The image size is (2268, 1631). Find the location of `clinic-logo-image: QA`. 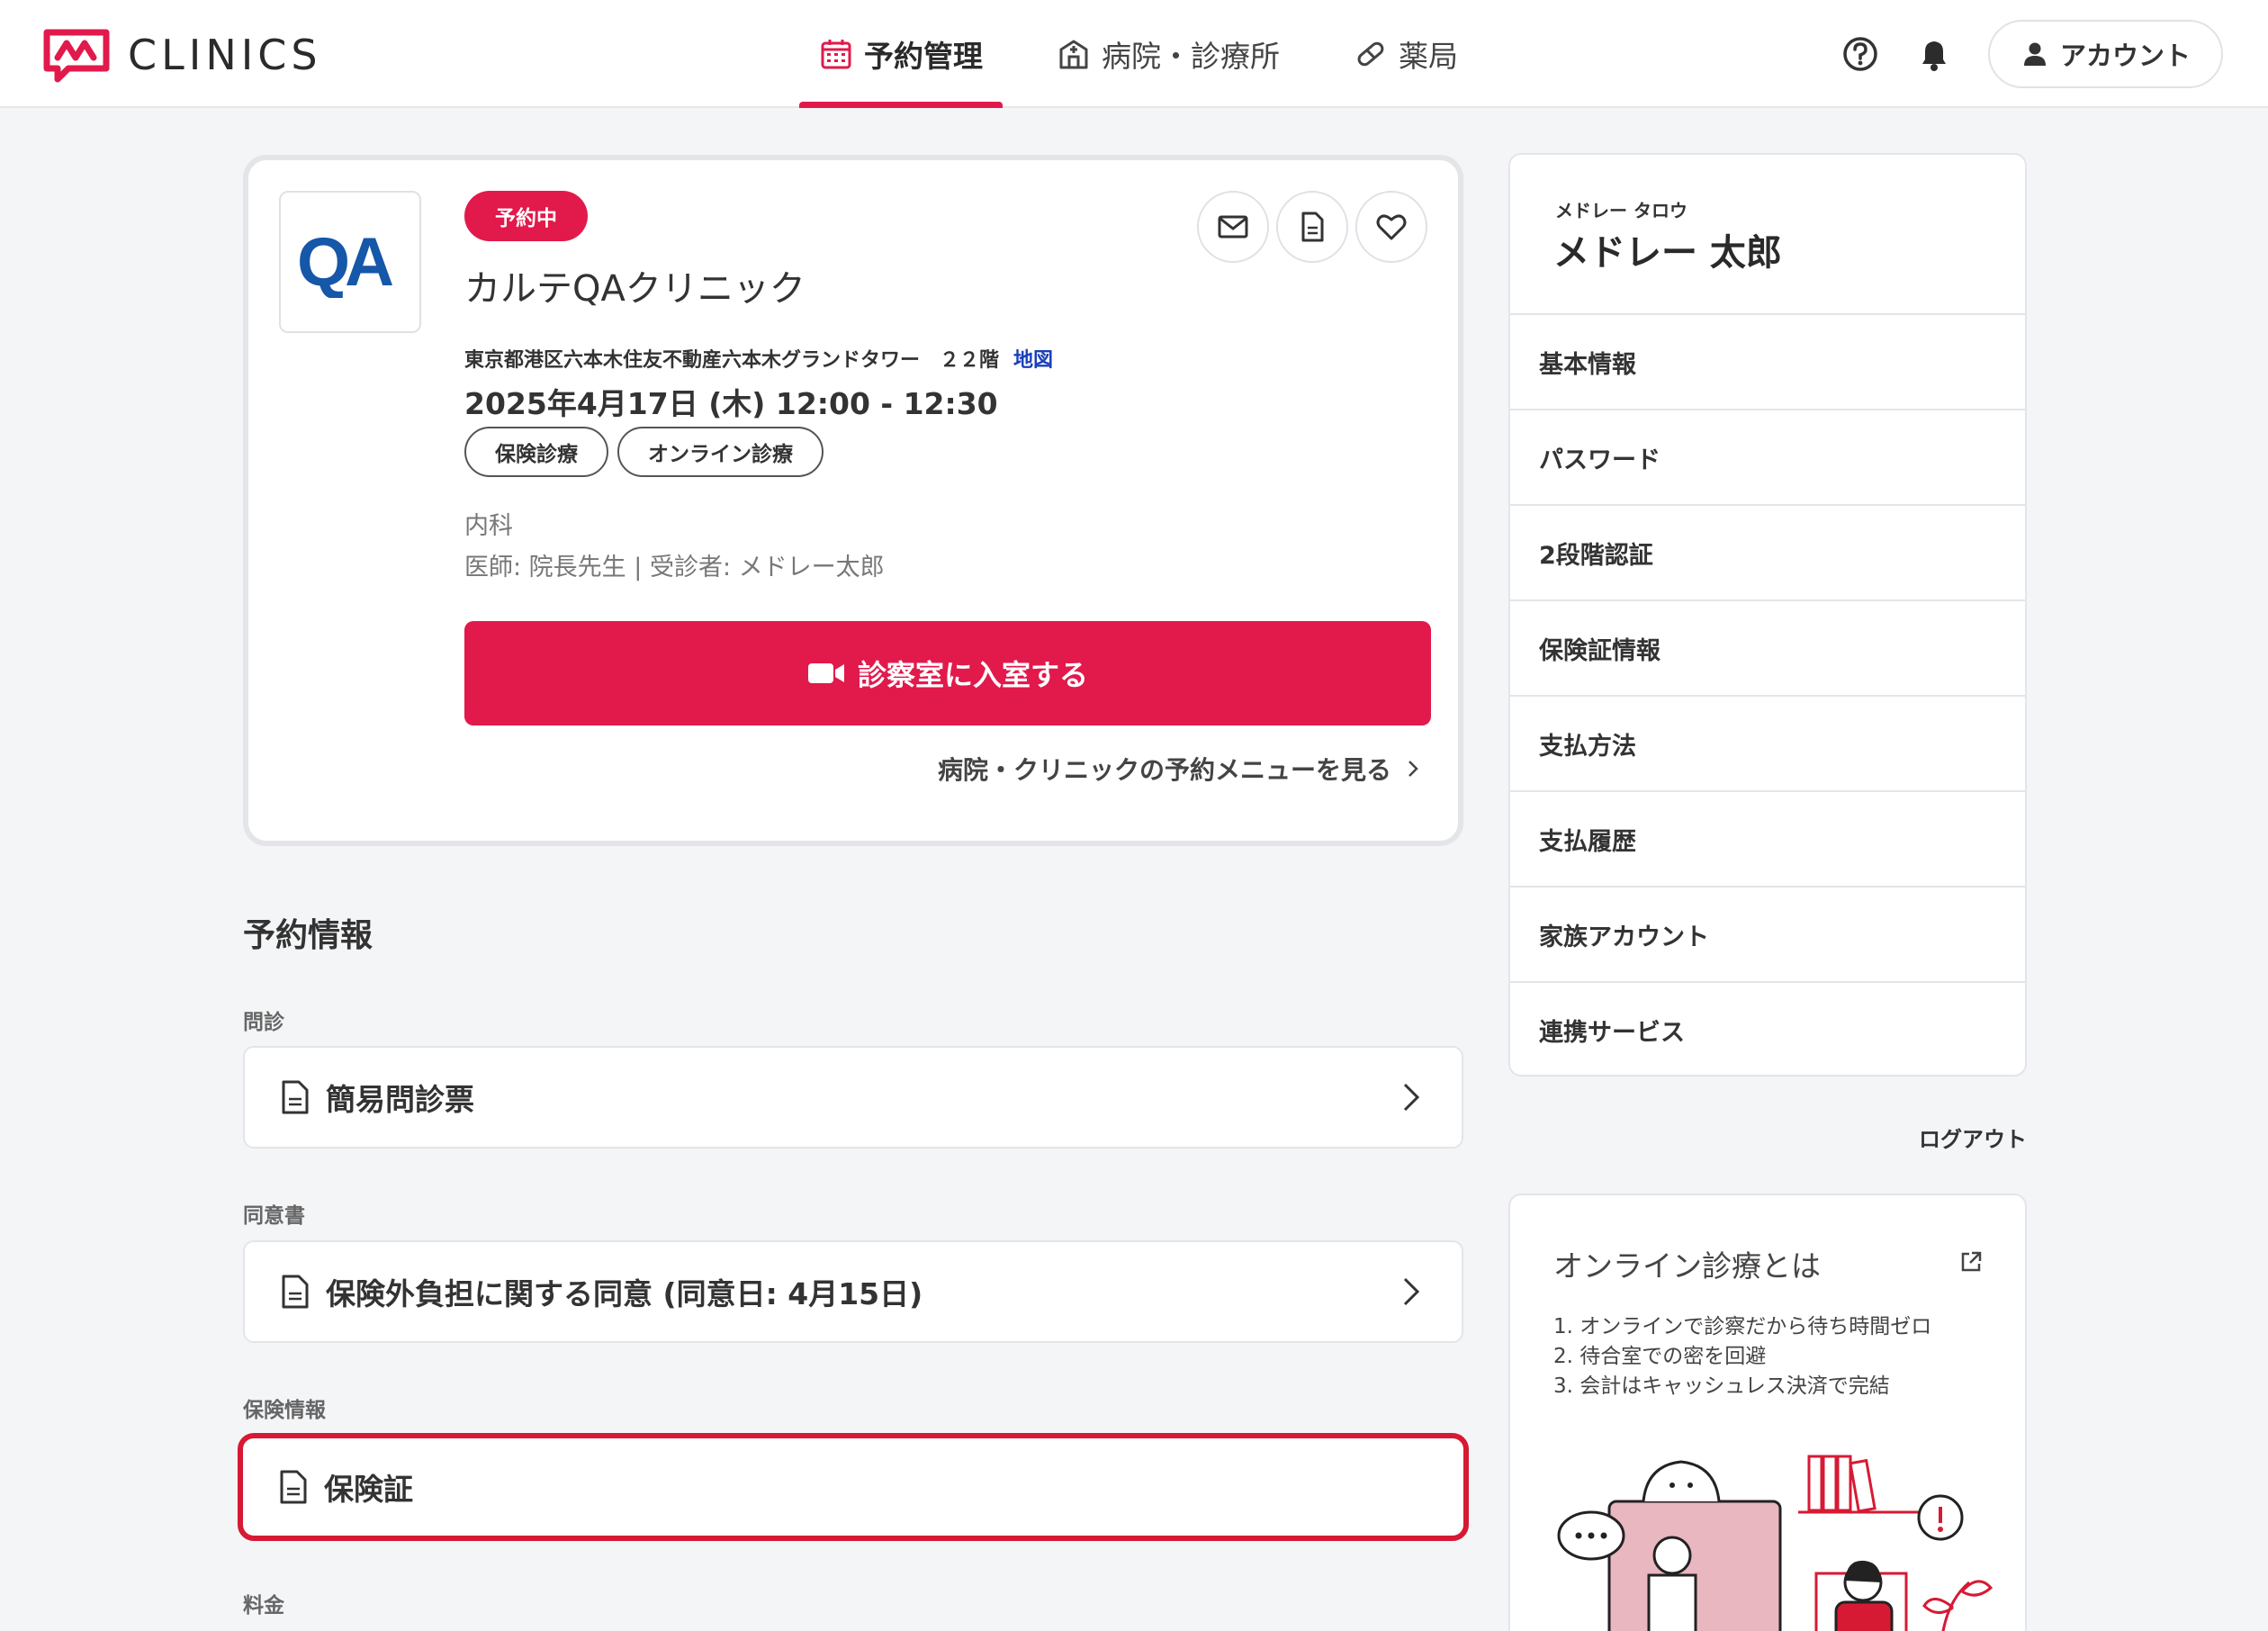

clinic-logo-image: QA is located at coordinates (348, 262).